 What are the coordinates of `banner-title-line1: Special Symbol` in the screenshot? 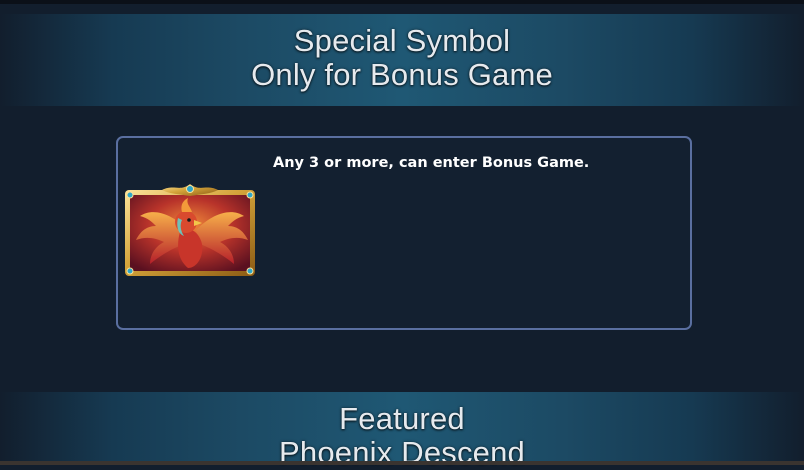 It's located at (402, 40).